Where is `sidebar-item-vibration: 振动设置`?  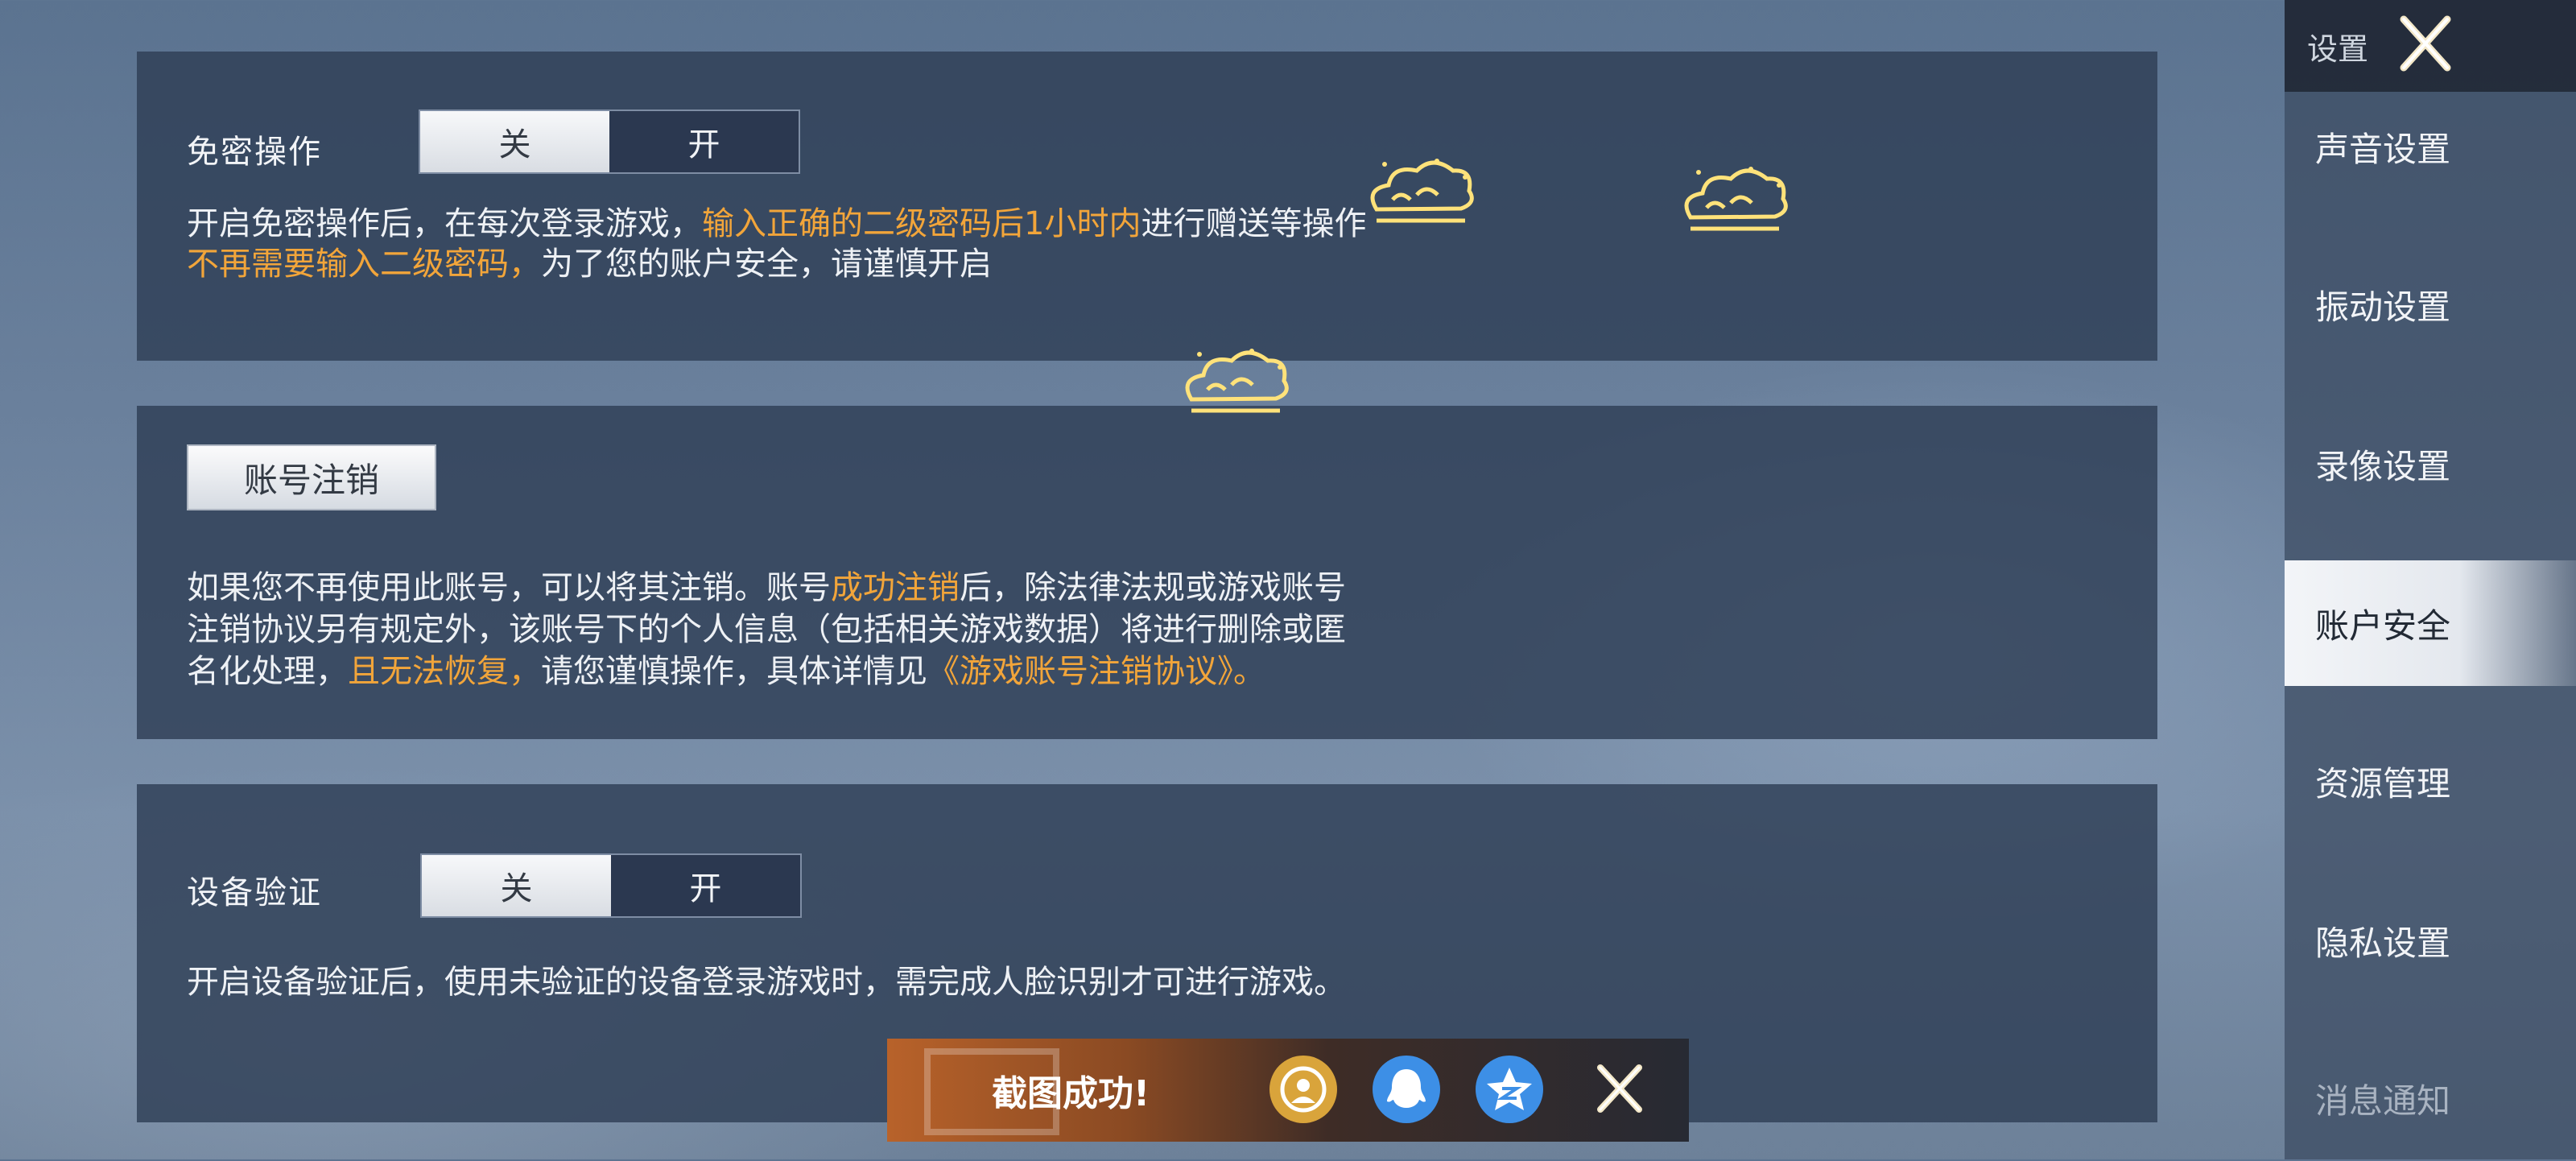 sidebar-item-vibration: 振动设置 is located at coordinates (2430, 304).